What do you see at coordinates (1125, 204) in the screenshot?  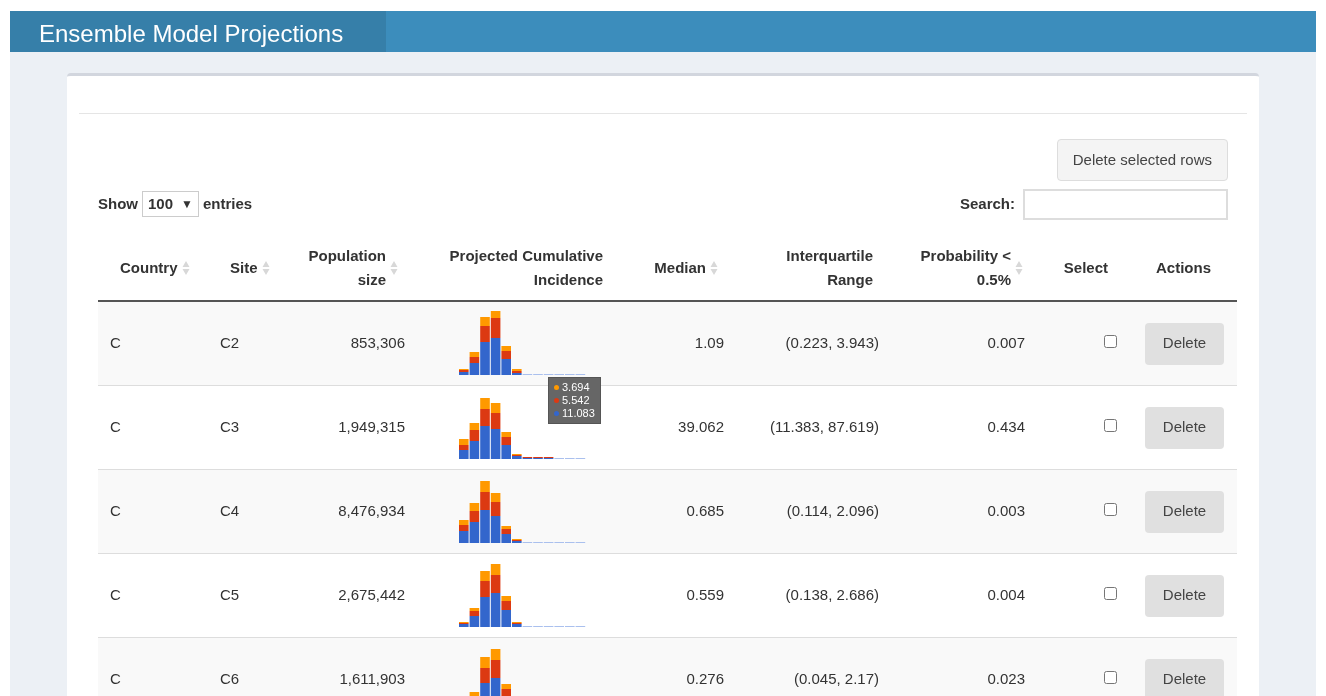 I see `search-field` at bounding box center [1125, 204].